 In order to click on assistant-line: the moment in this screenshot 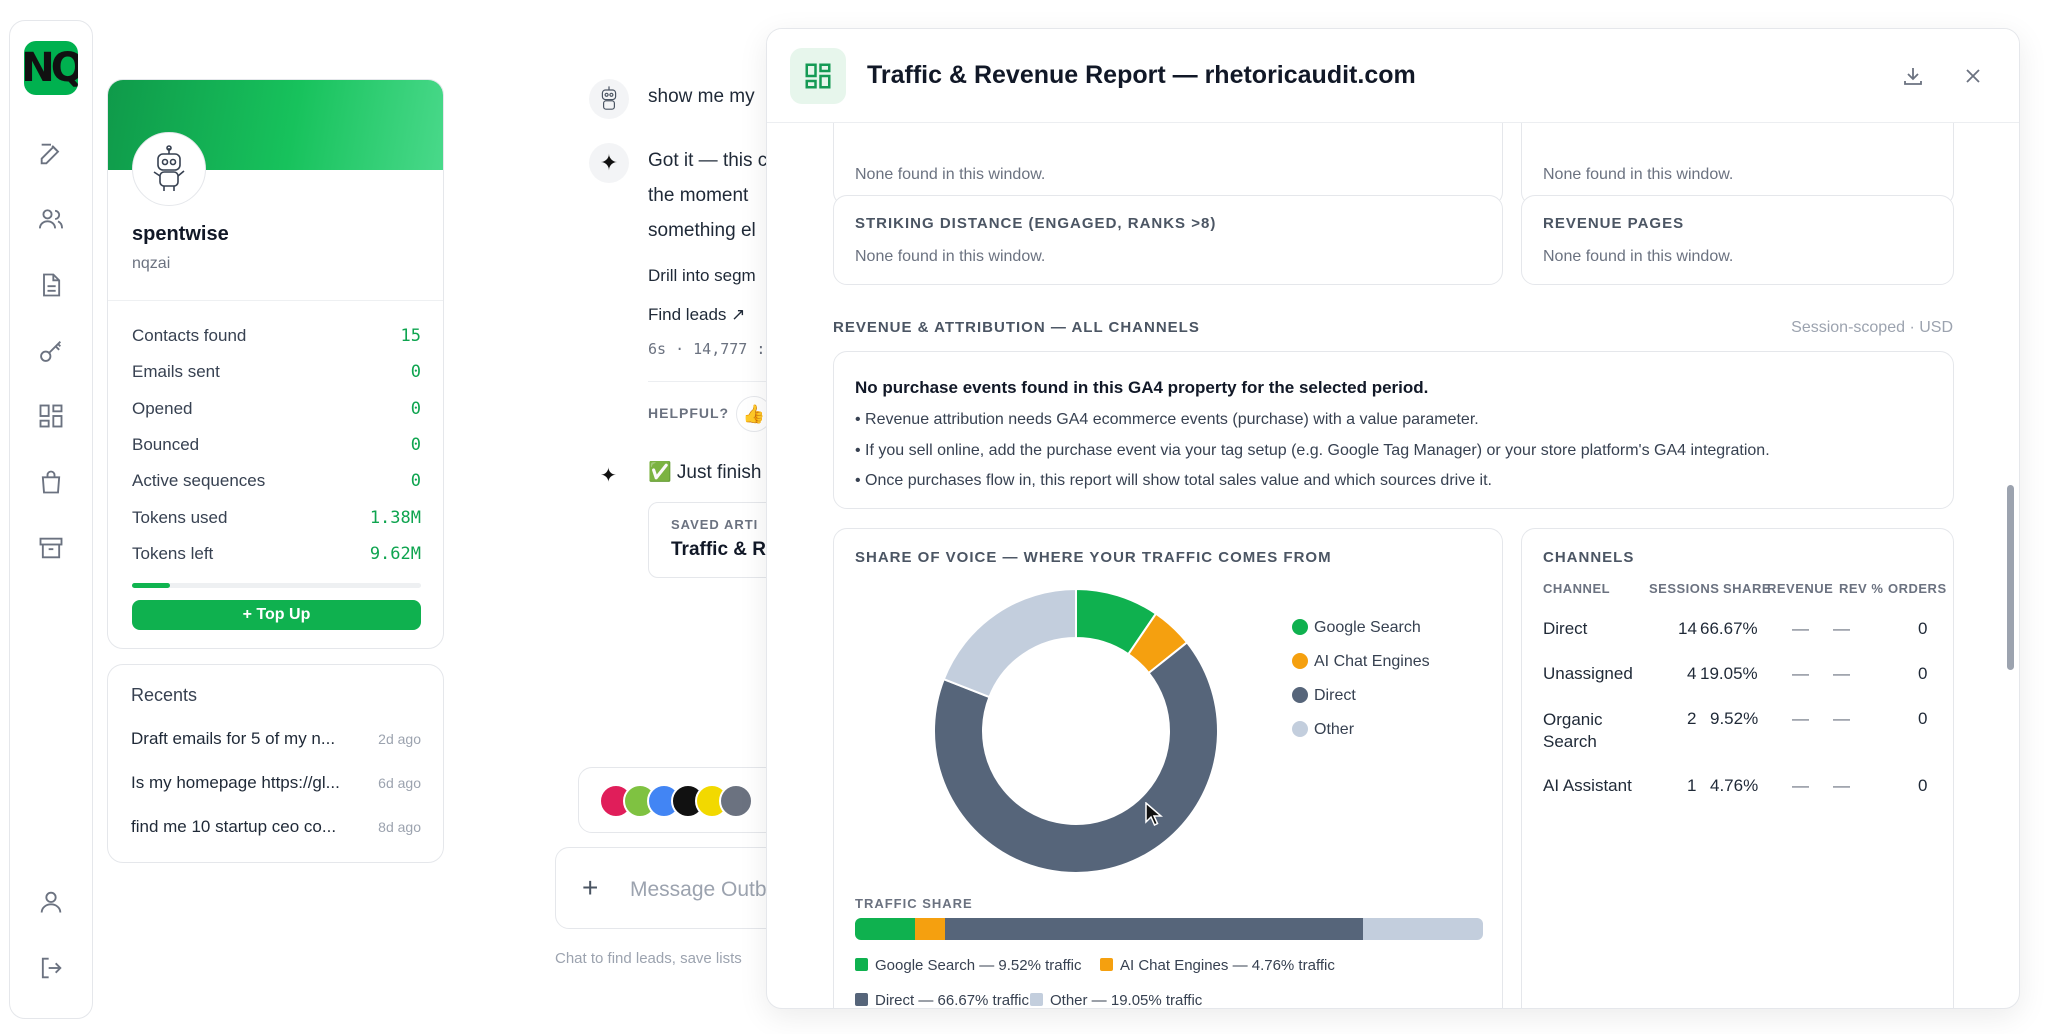, I will do `click(698, 195)`.